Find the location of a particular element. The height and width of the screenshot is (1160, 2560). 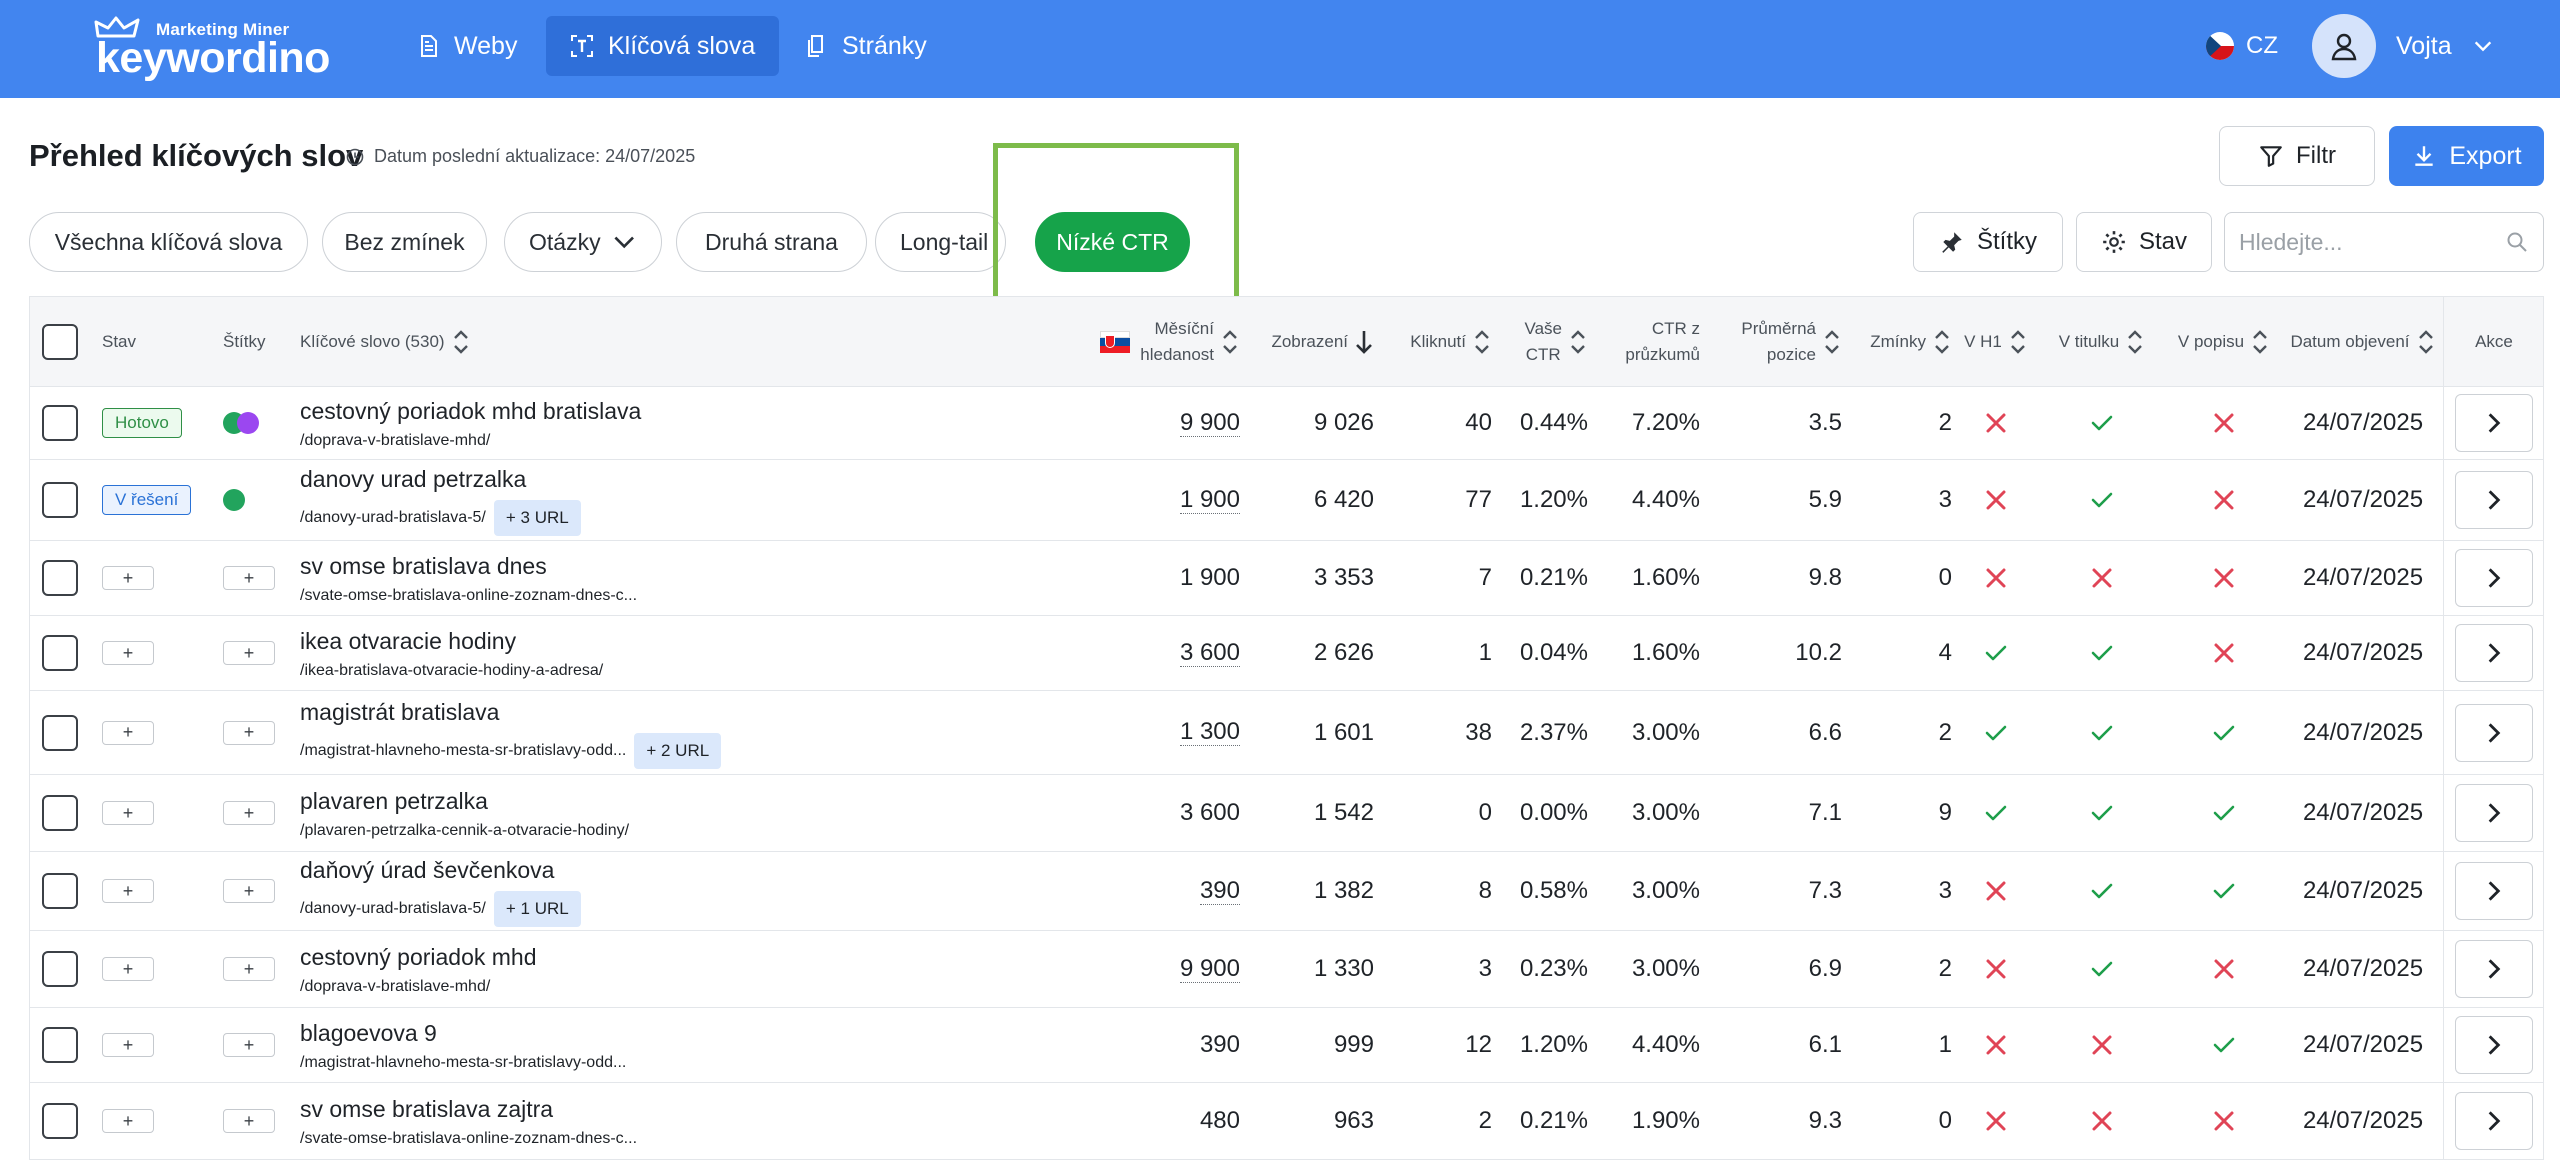

keyword-text: plavaren petrzalka is located at coordinates (464, 801).